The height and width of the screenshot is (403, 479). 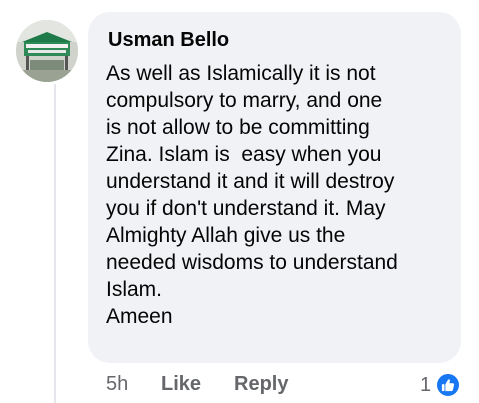 I want to click on thread-line, so click(x=55, y=243).